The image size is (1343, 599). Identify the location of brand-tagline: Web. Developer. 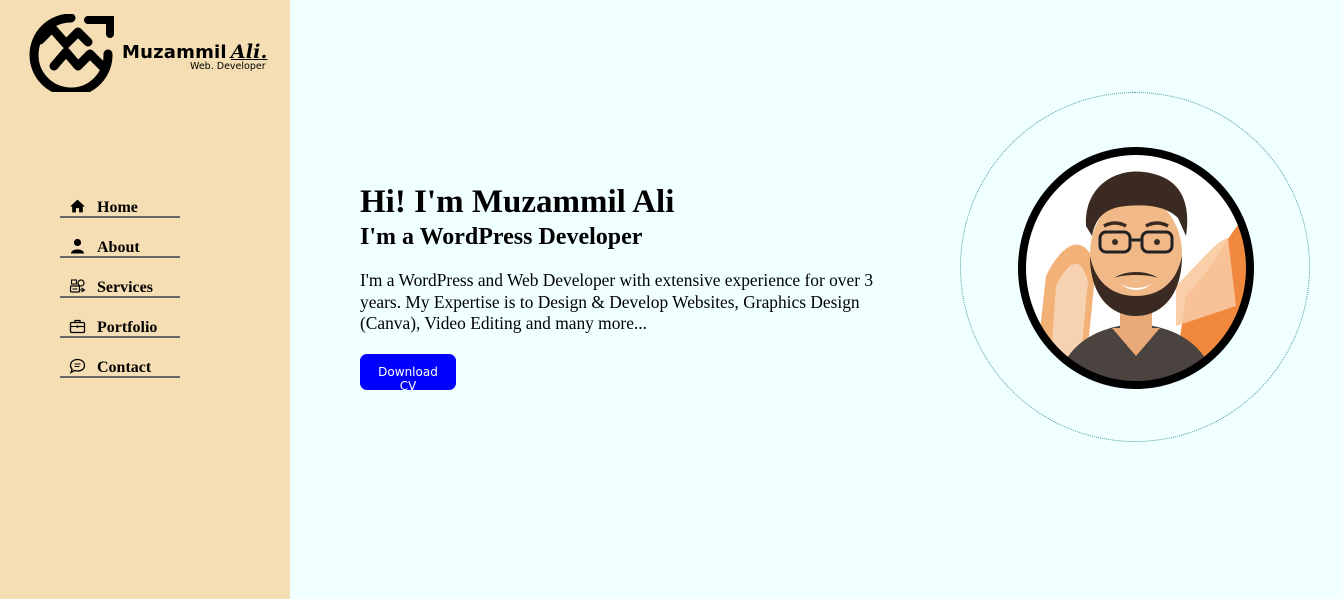
(228, 66).